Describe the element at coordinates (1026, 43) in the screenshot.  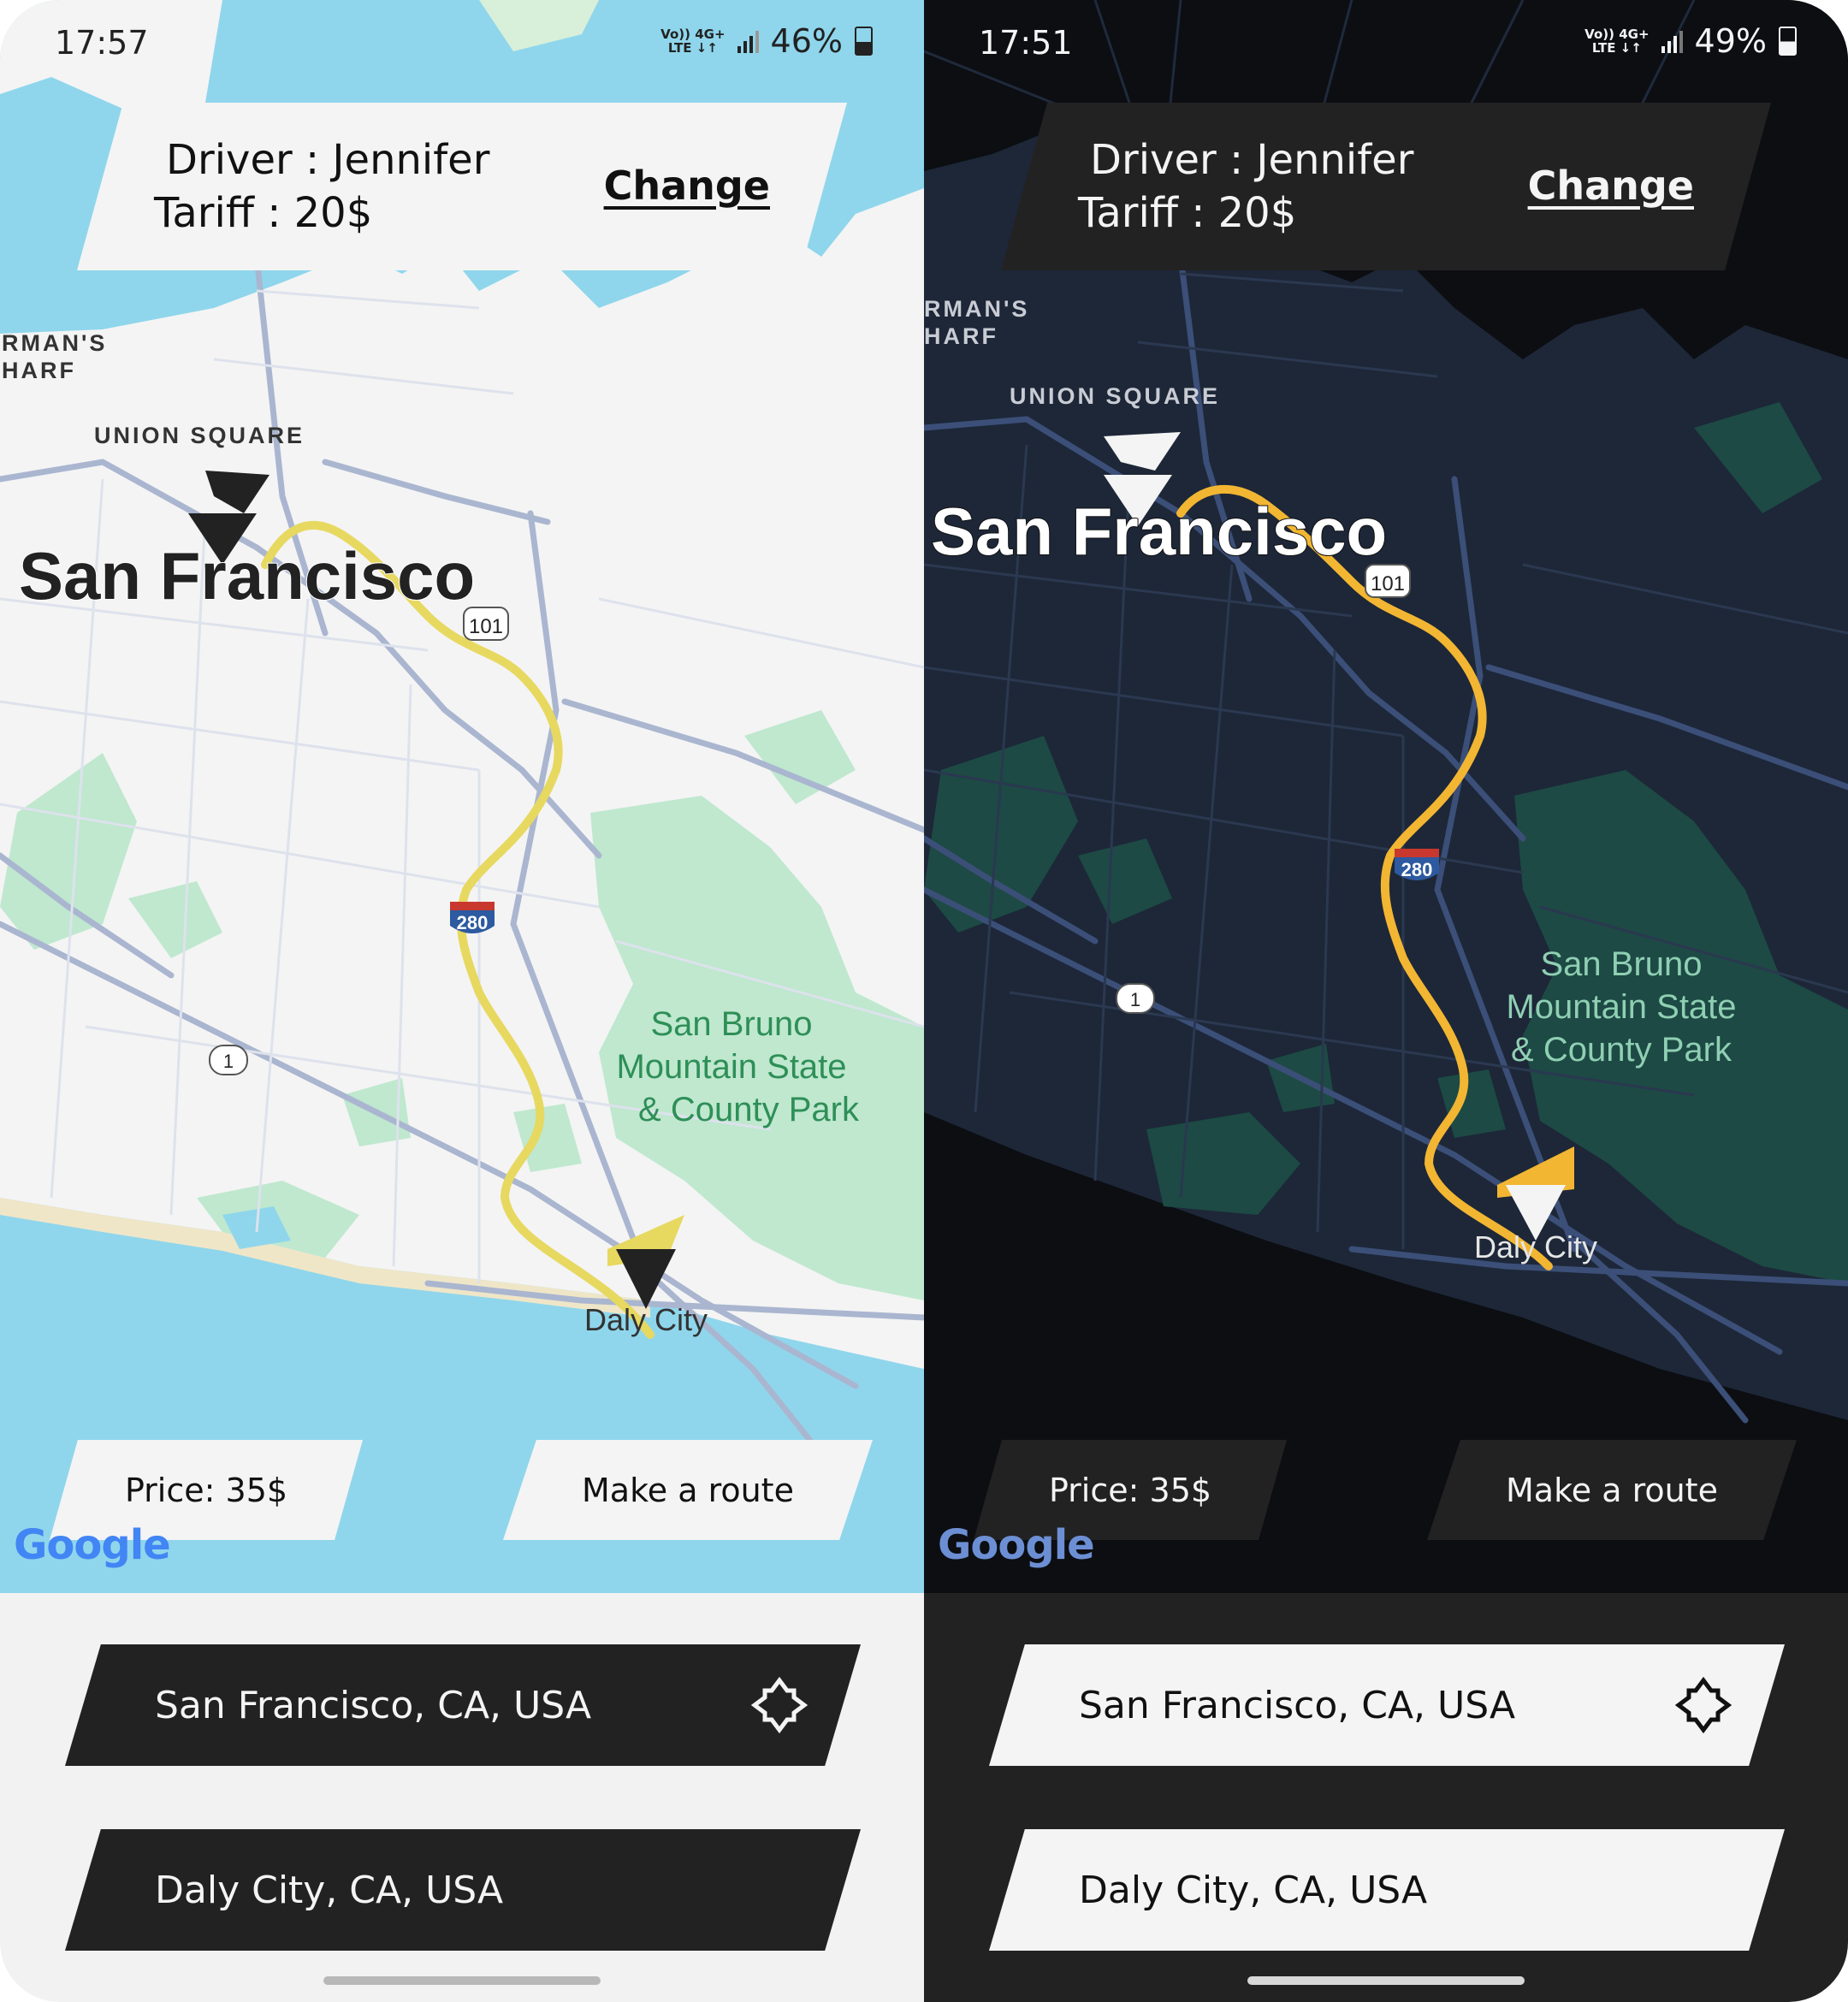
I see `status-time: 17:51` at that location.